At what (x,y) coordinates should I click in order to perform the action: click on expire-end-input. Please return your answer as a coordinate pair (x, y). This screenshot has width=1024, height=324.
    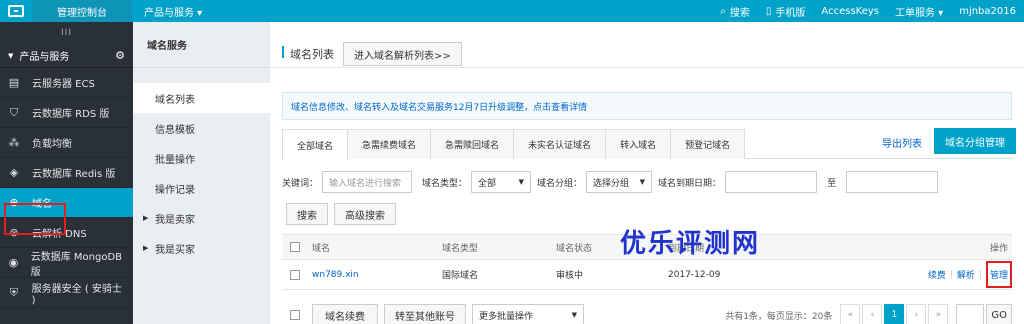
    Looking at the image, I should click on (892, 182).